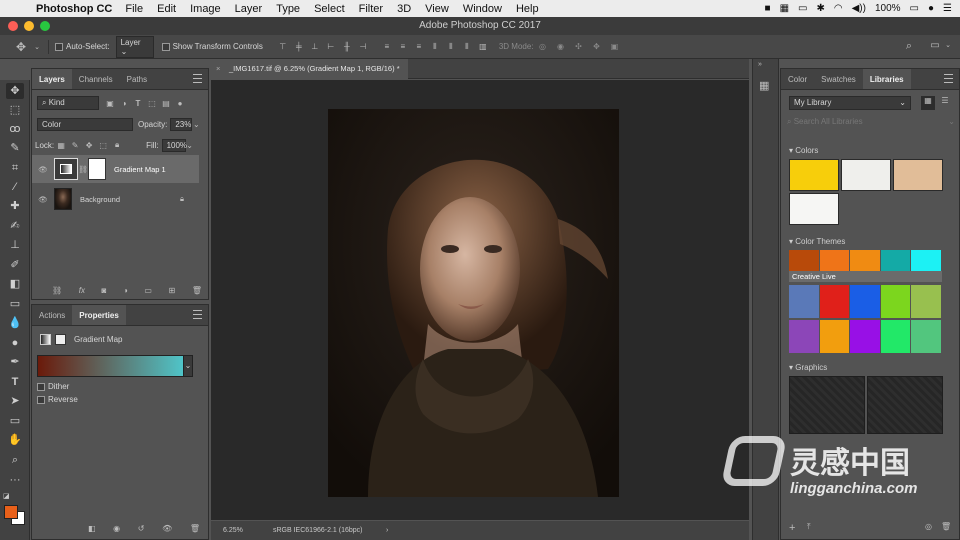  Describe the element at coordinates (886, 79) in the screenshot. I see `tab-libraries: Libraries` at that location.